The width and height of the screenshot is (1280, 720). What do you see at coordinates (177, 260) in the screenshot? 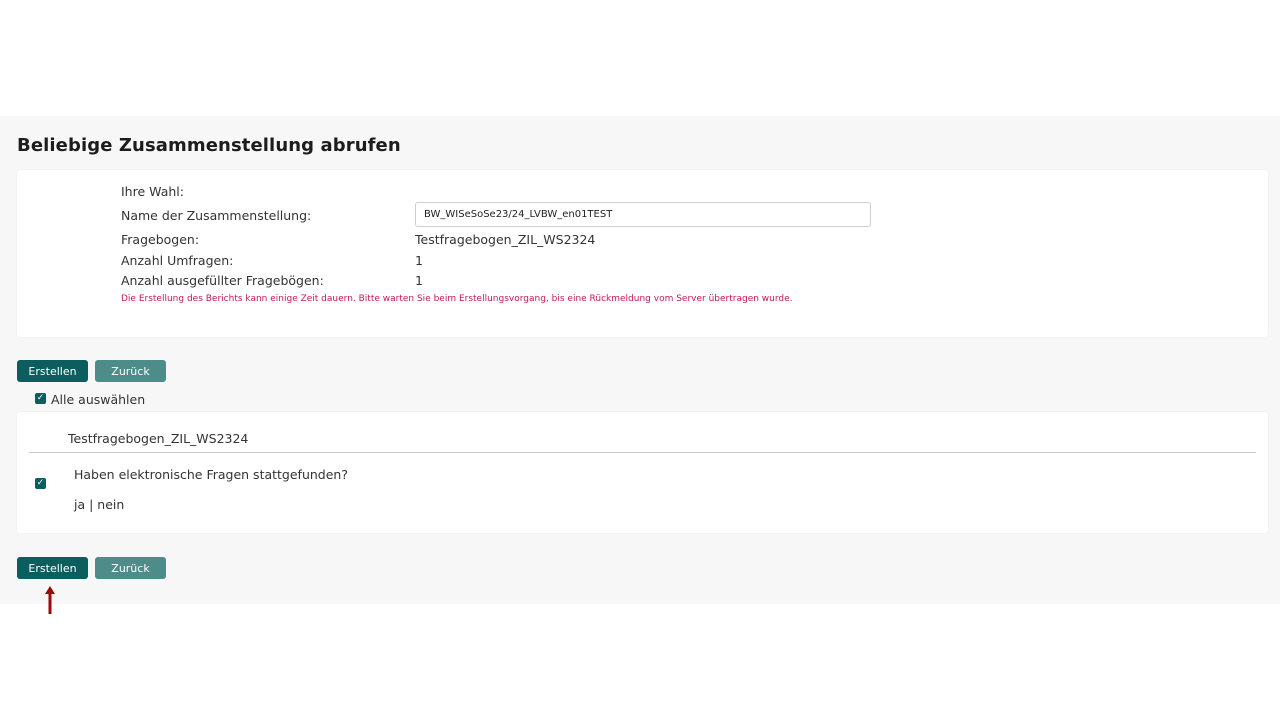
I see `surveys-count-label: Anzahl Umfragen:` at bounding box center [177, 260].